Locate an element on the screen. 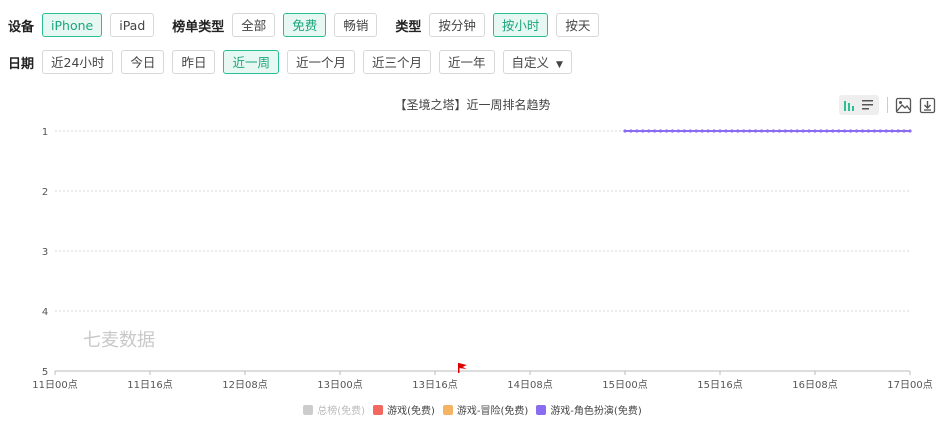 The width and height of the screenshot is (945, 441). rank-type-label: 榜单类型 is located at coordinates (198, 27).